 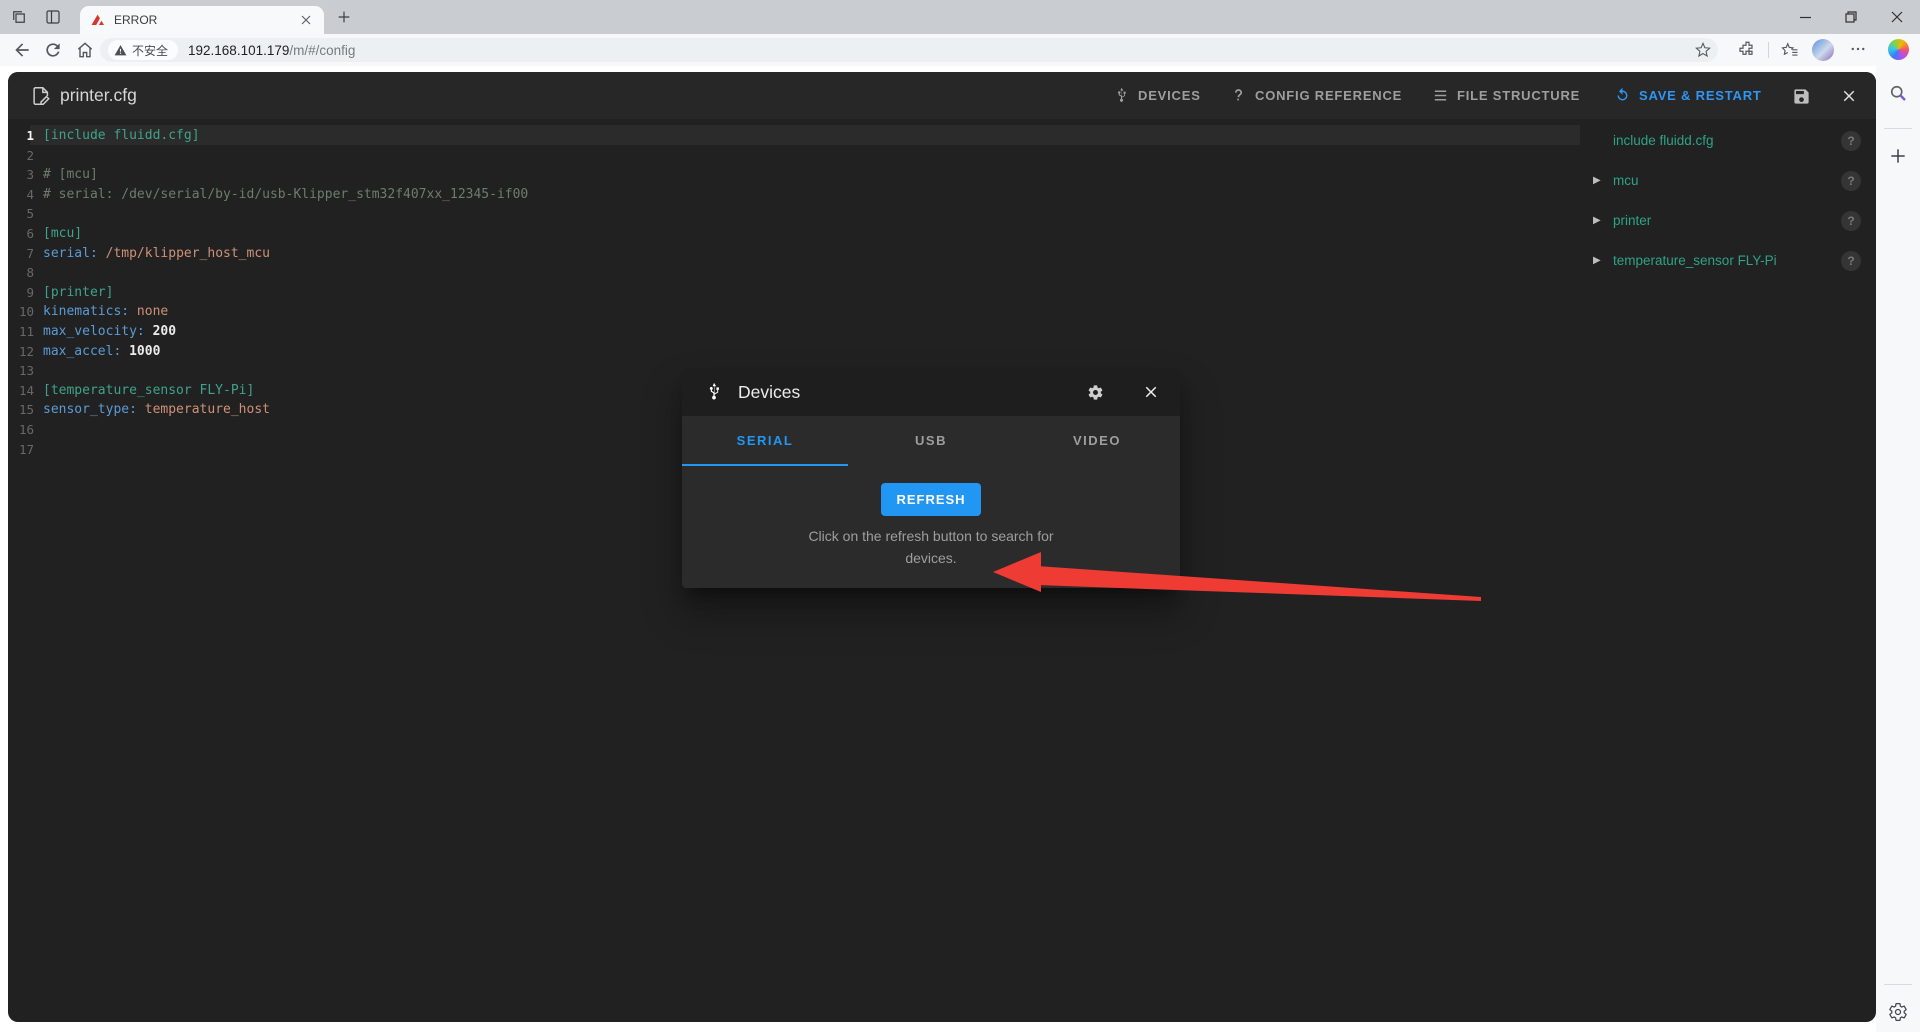 What do you see at coordinates (788, 136) in the screenshot?
I see `editor-line: 1 [include fluidd.cfg]` at bounding box center [788, 136].